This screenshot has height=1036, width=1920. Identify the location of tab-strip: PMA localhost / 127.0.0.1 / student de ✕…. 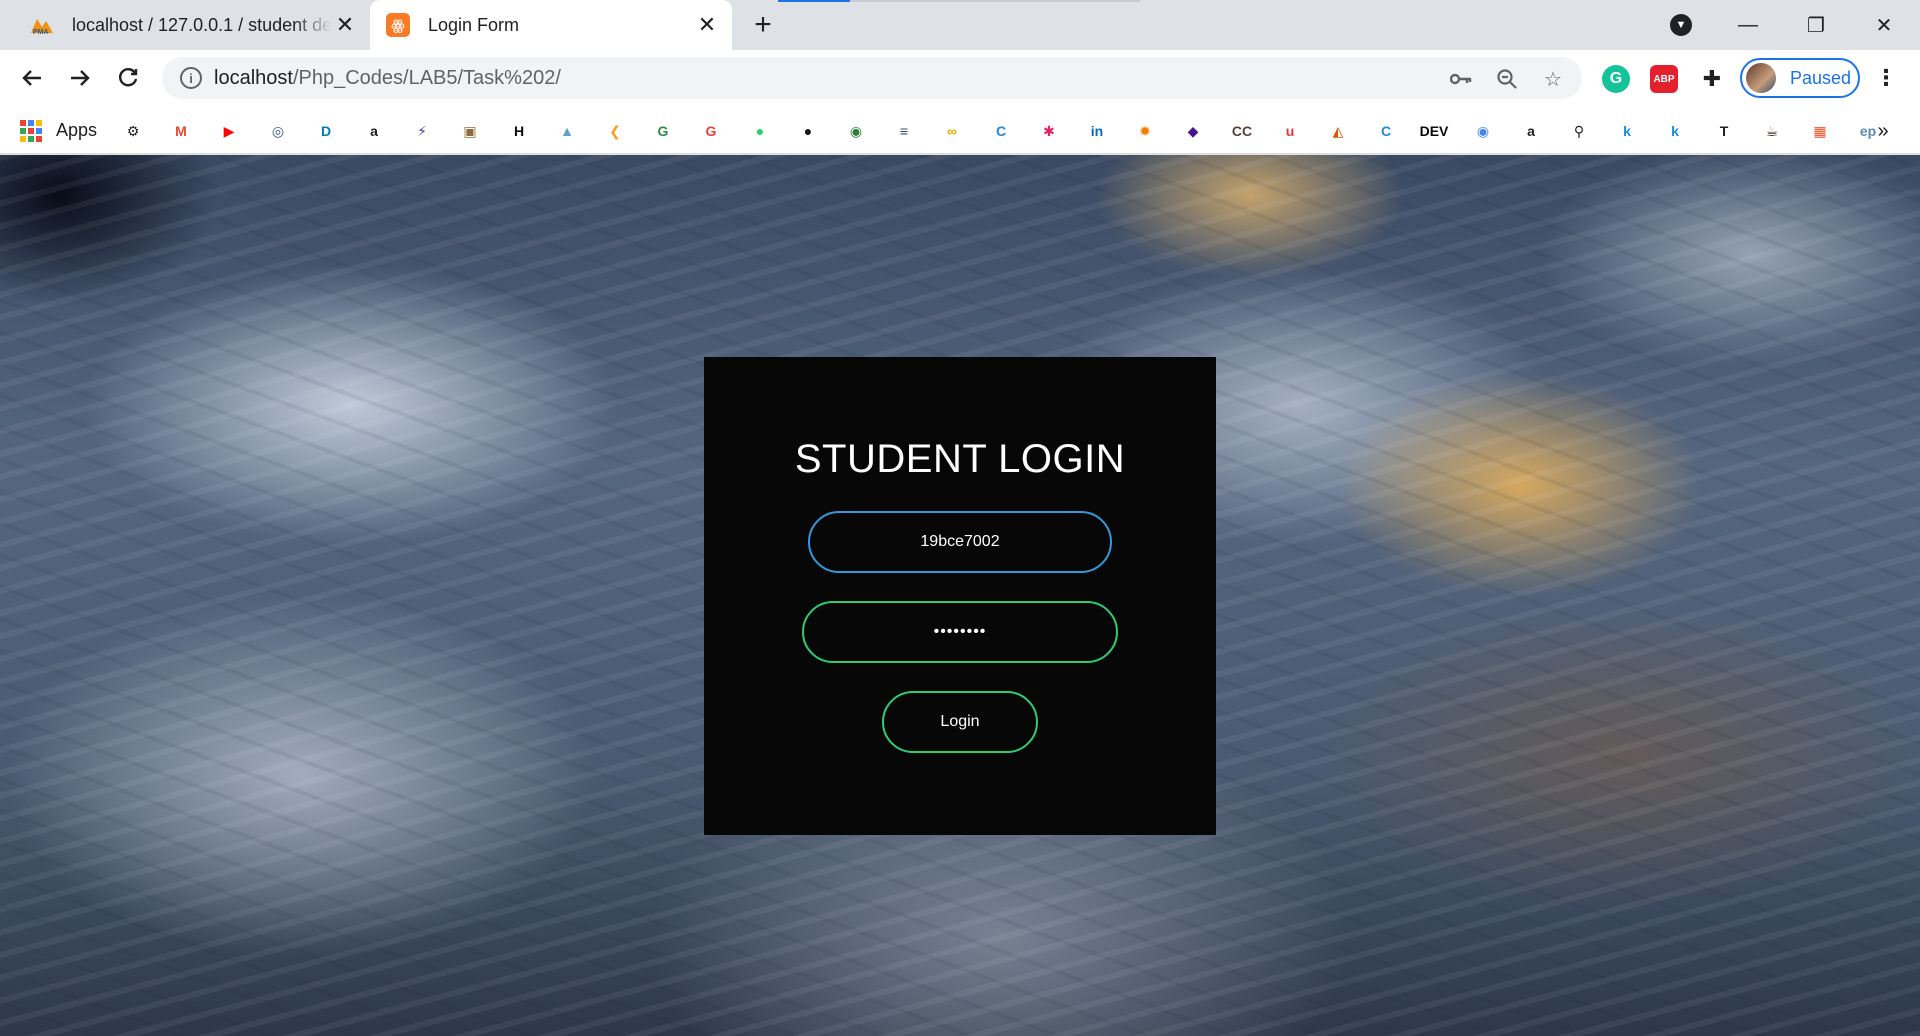
(960, 25).